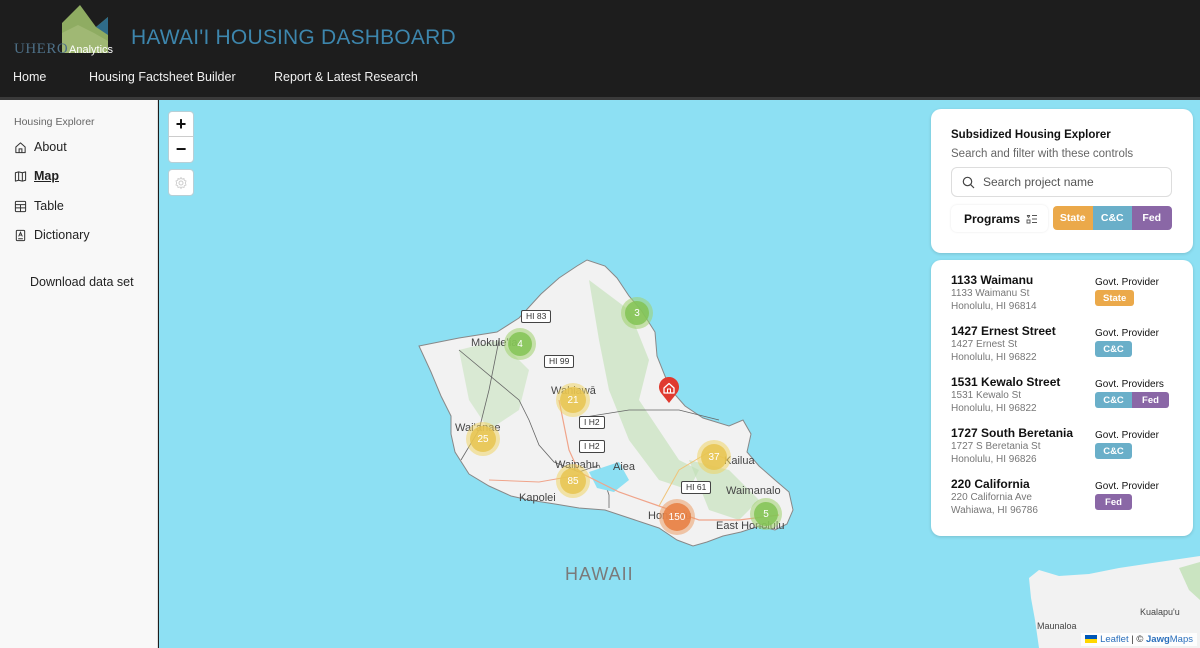 The image size is (1200, 648). What do you see at coordinates (753, 491) in the screenshot?
I see `place-label: Waimanalo` at bounding box center [753, 491].